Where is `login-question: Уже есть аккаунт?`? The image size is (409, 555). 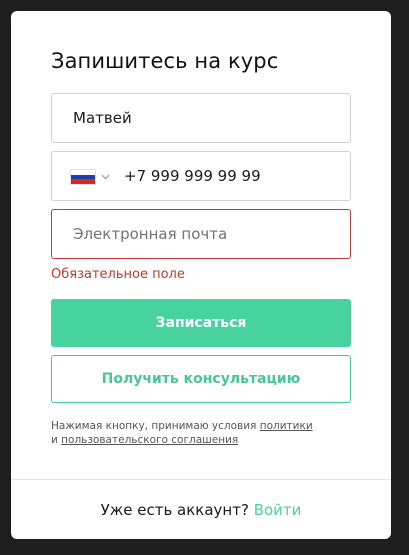 login-question: Уже есть аккаунт? is located at coordinates (177, 510).